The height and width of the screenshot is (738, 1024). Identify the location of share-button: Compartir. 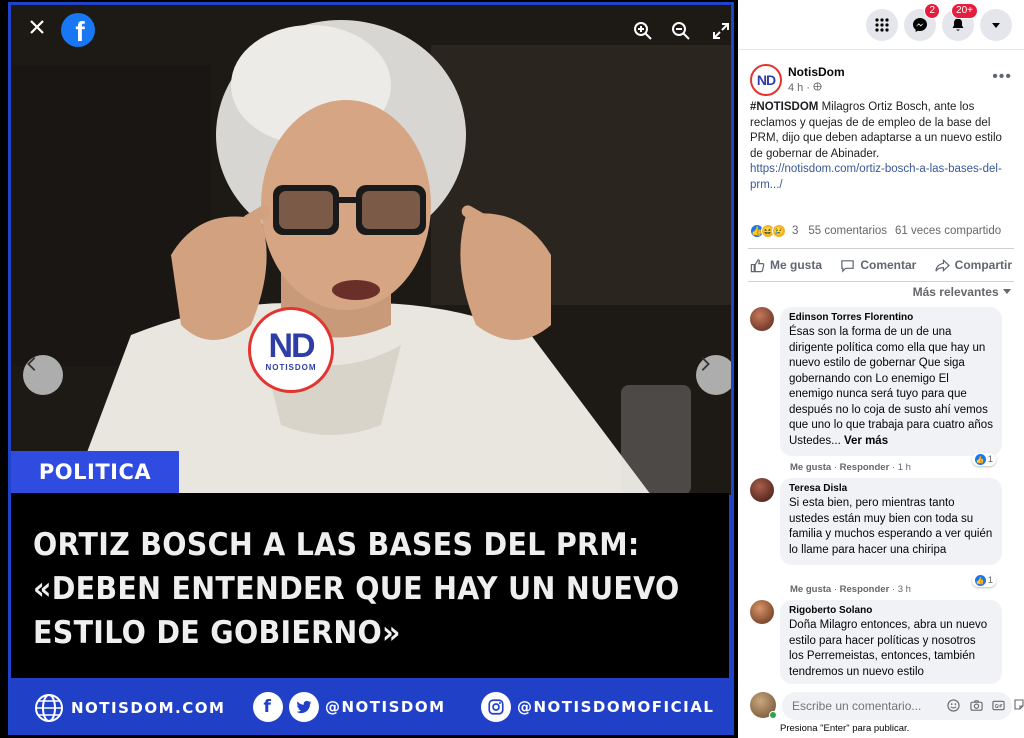
(973, 265).